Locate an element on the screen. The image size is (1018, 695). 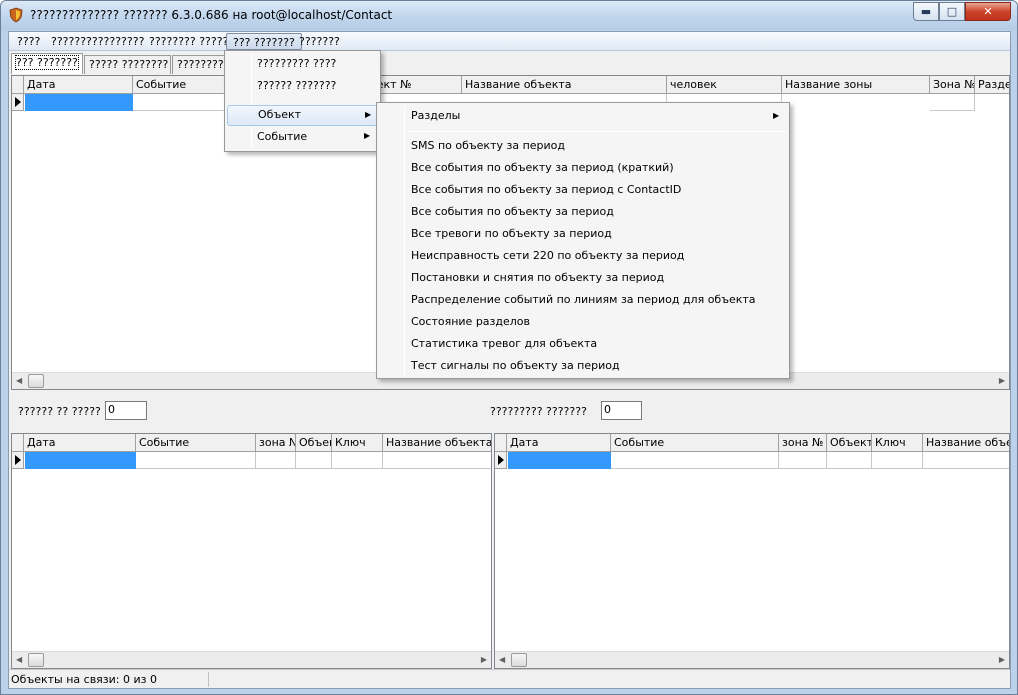
dropdown-item-object: Объект ▶ is located at coordinates (302, 115).